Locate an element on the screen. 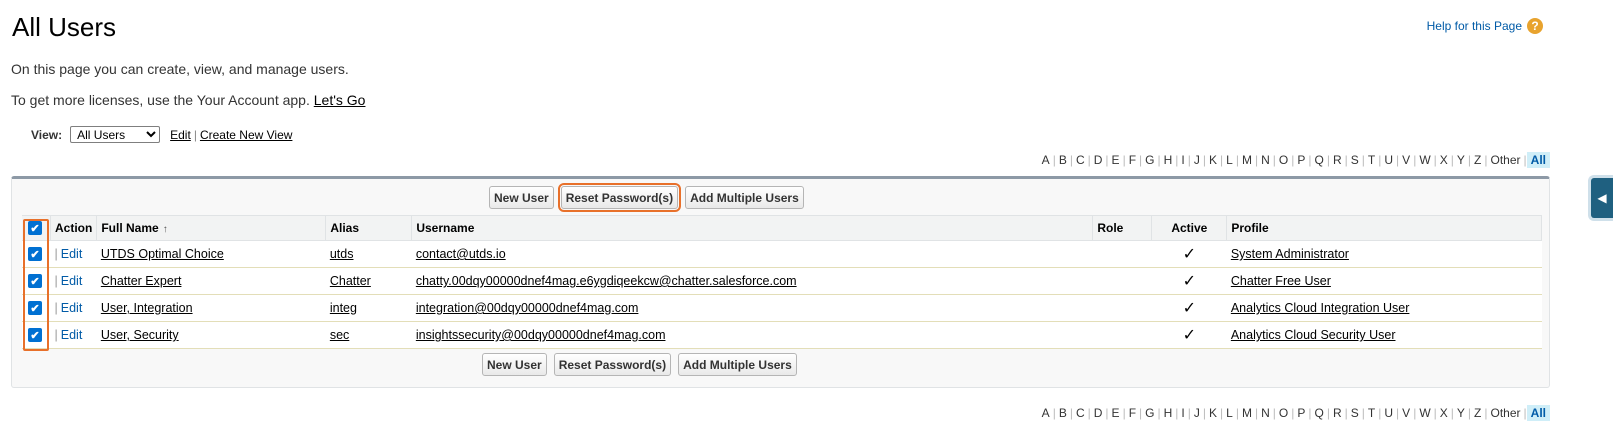 This screenshot has width=1613, height=440. sidebar-toggle: ◀ is located at coordinates (1600, 198).